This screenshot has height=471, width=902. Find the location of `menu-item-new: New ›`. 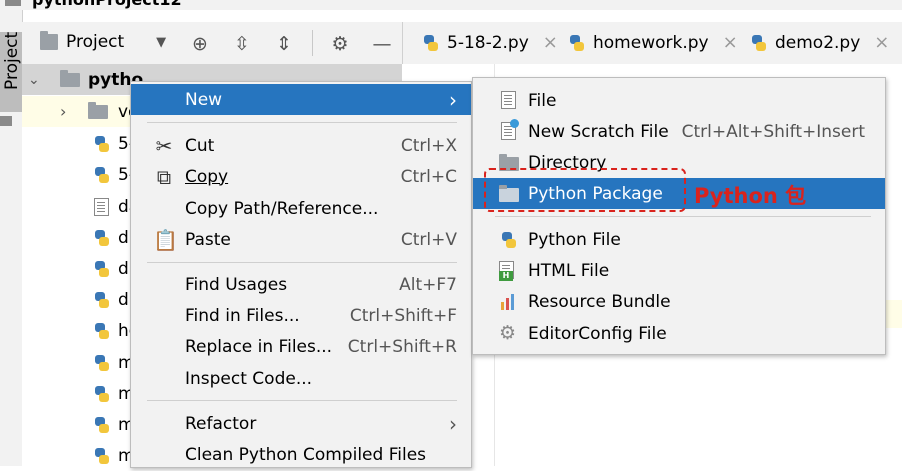

menu-item-new: New › is located at coordinates (301, 99).